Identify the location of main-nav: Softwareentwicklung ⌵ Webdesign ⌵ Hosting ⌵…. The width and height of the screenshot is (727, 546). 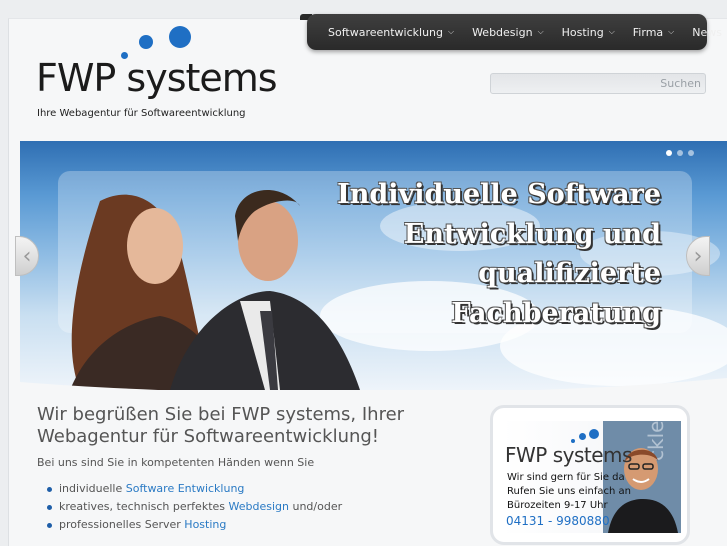
(514, 32).